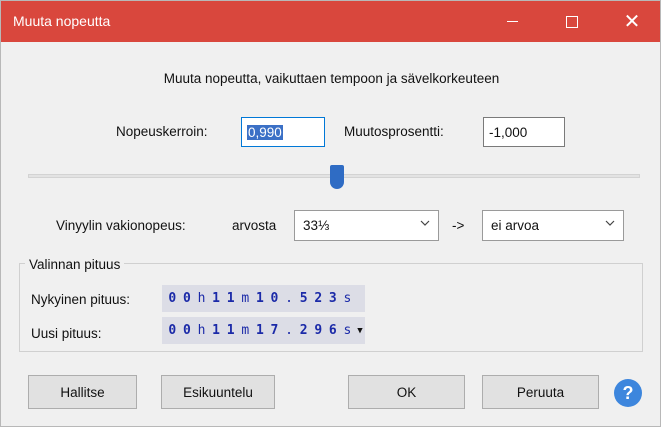 Image resolution: width=661 pixels, height=427 pixels. What do you see at coordinates (360, 330) in the screenshot?
I see `format-dropdown-icon: ▼` at bounding box center [360, 330].